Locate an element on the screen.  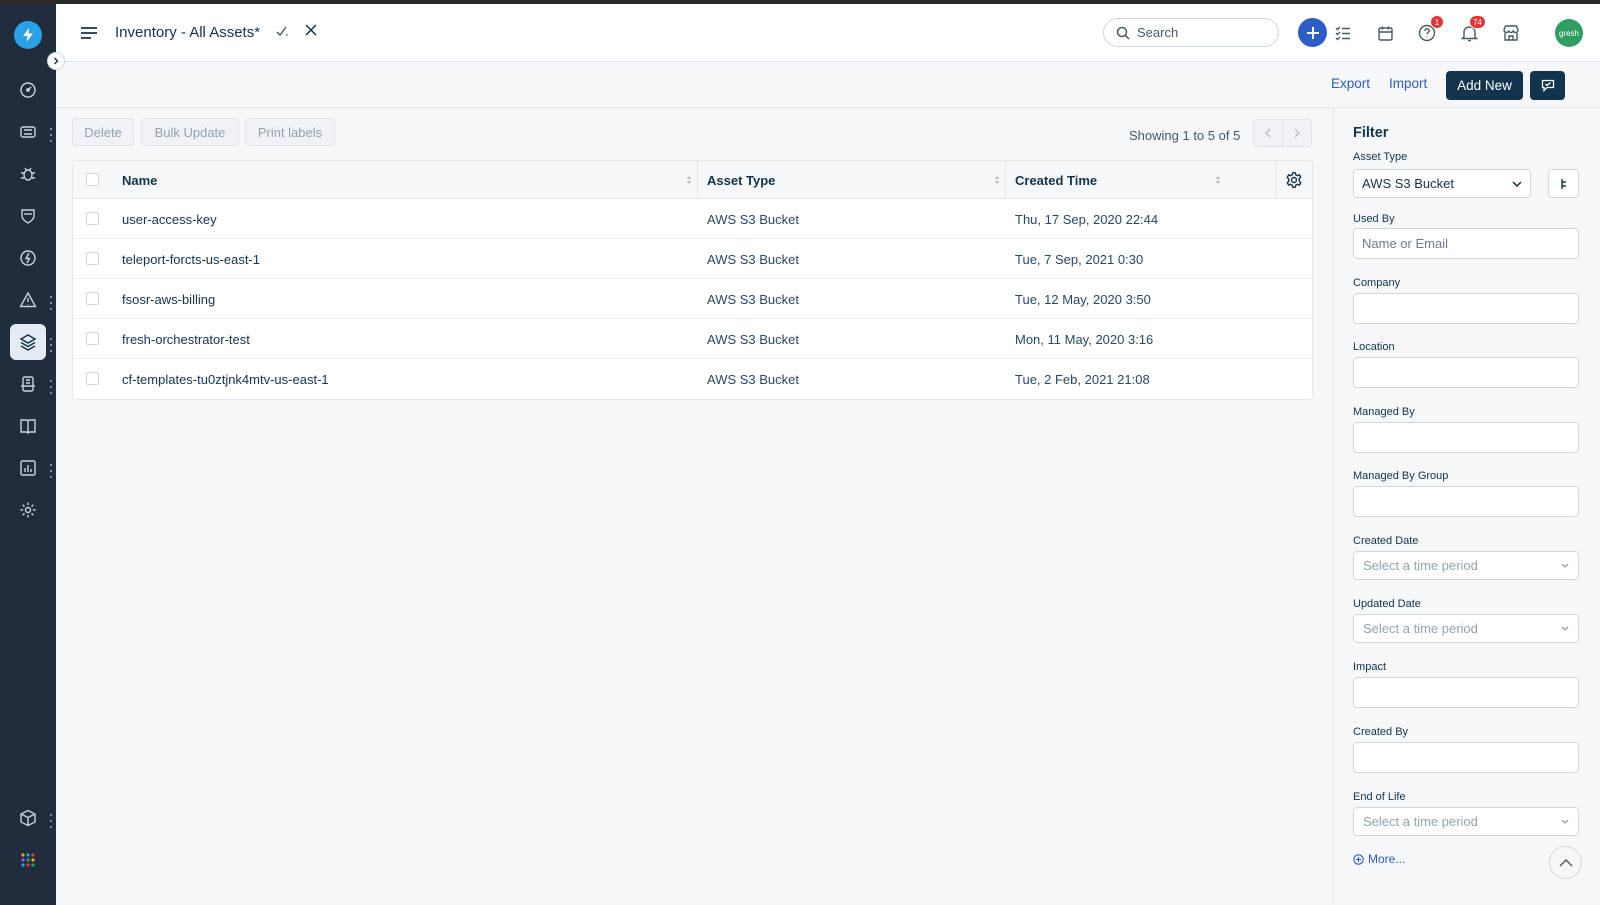
managed-by-group-field is located at coordinates (1466, 501).